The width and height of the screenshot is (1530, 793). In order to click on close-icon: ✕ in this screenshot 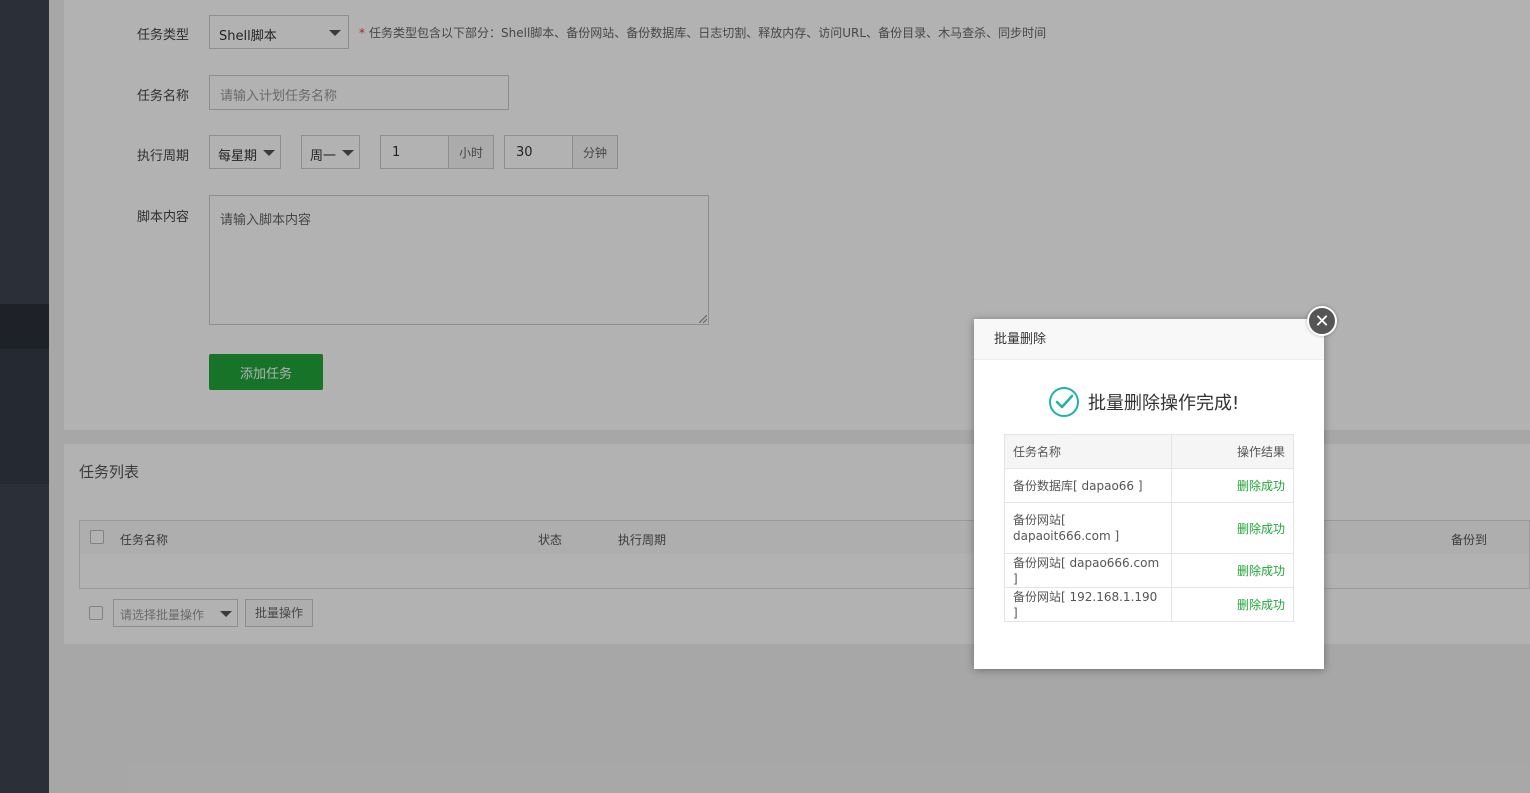, I will do `click(1322, 321)`.